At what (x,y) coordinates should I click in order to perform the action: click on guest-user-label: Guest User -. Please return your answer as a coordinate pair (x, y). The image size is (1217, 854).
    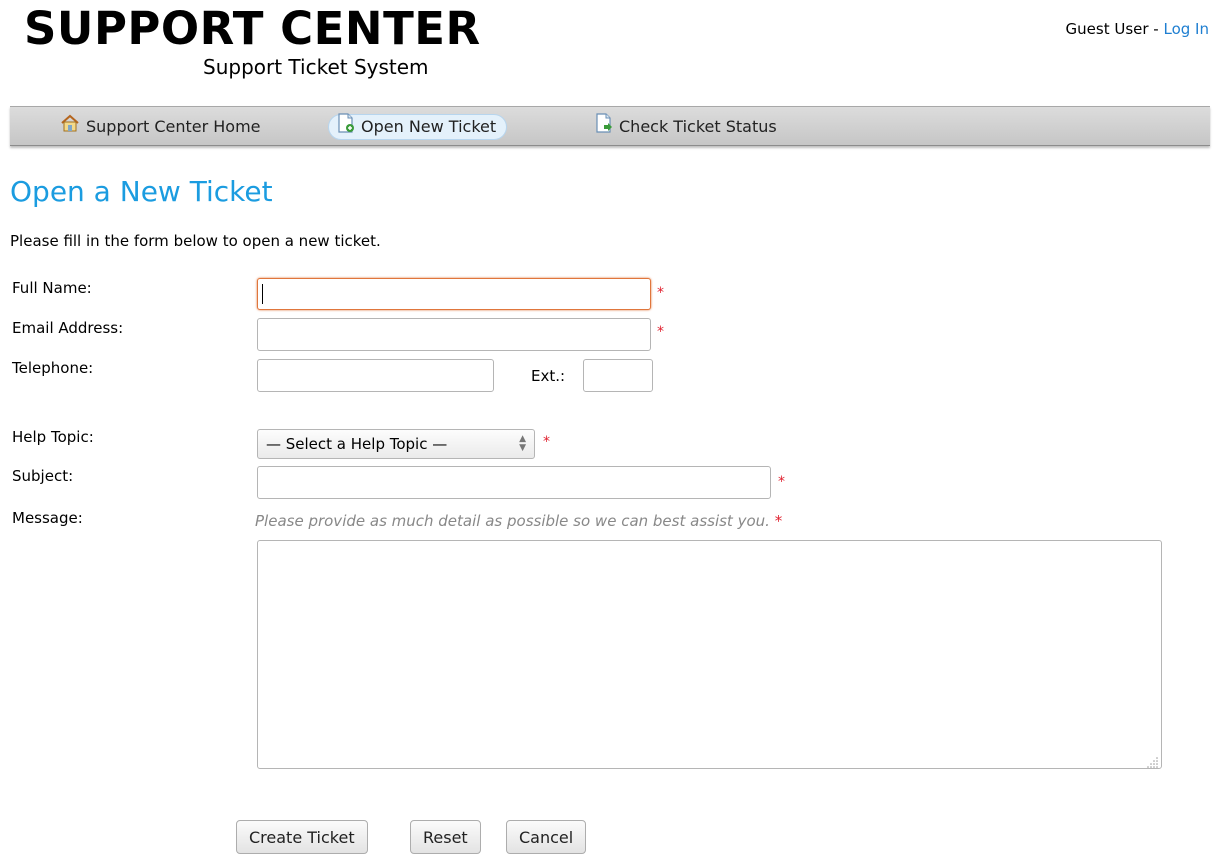
    Looking at the image, I should click on (1114, 29).